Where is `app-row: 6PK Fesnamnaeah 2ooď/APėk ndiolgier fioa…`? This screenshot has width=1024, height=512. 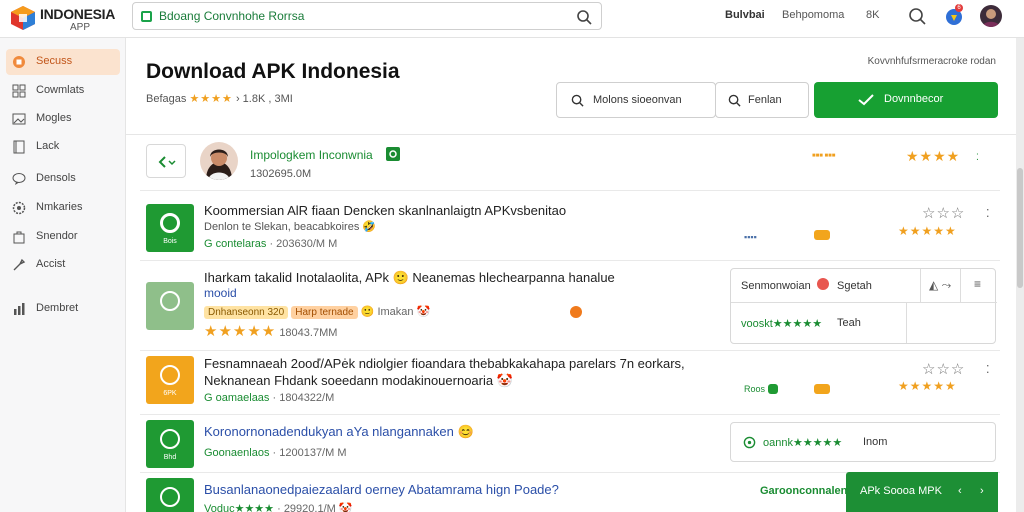 app-row: 6PK Fesnamnaeah 2ooď/APėk ndiolgier fioa… is located at coordinates (570, 384).